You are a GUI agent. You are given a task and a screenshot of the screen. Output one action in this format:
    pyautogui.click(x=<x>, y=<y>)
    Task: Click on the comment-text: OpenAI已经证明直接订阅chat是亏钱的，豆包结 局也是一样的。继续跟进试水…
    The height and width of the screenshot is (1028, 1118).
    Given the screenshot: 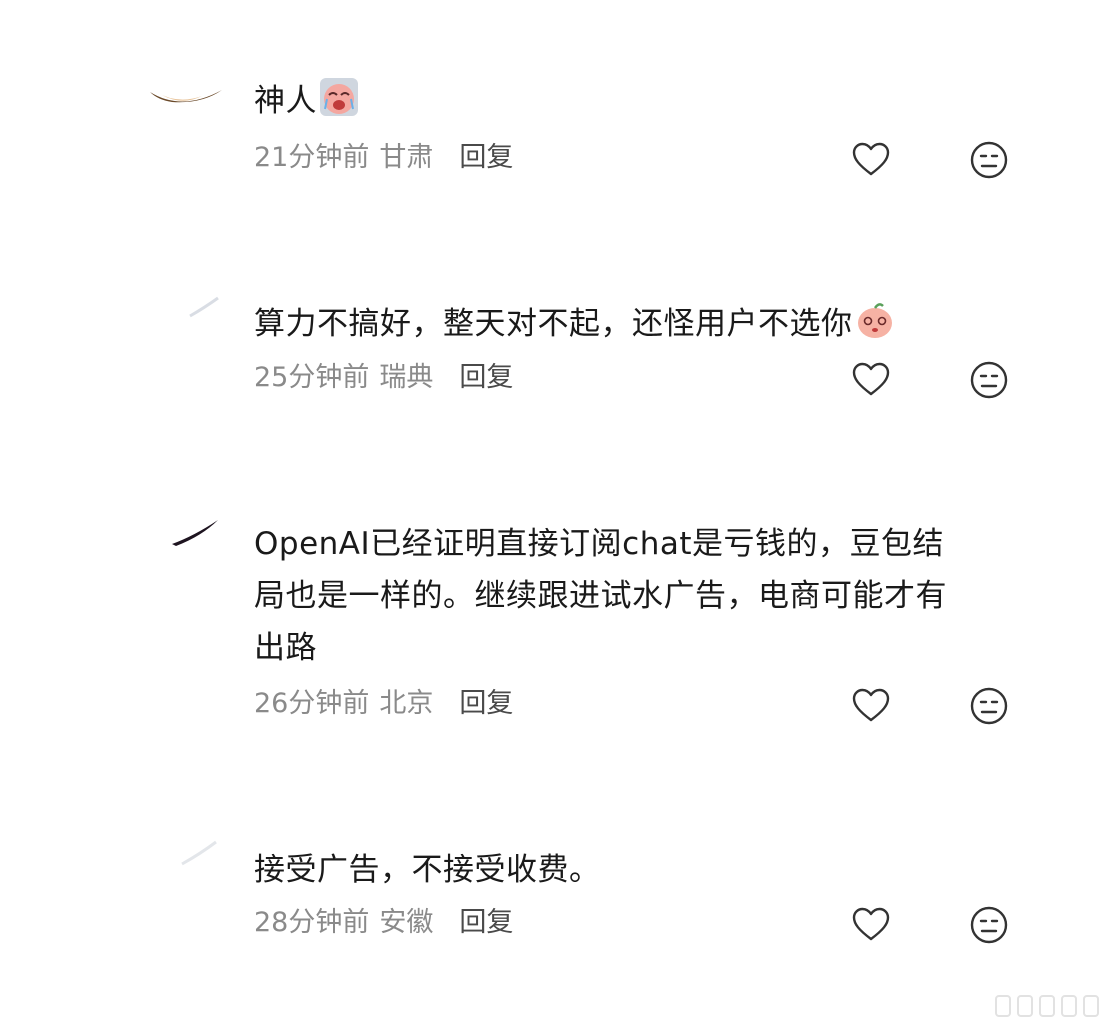 What is the action you would take?
    pyautogui.click(x=634, y=596)
    